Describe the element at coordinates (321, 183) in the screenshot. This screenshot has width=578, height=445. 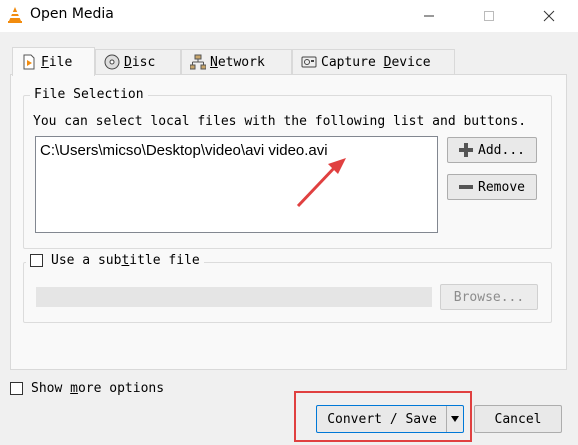
I see `annotation-arrow-icon` at that location.